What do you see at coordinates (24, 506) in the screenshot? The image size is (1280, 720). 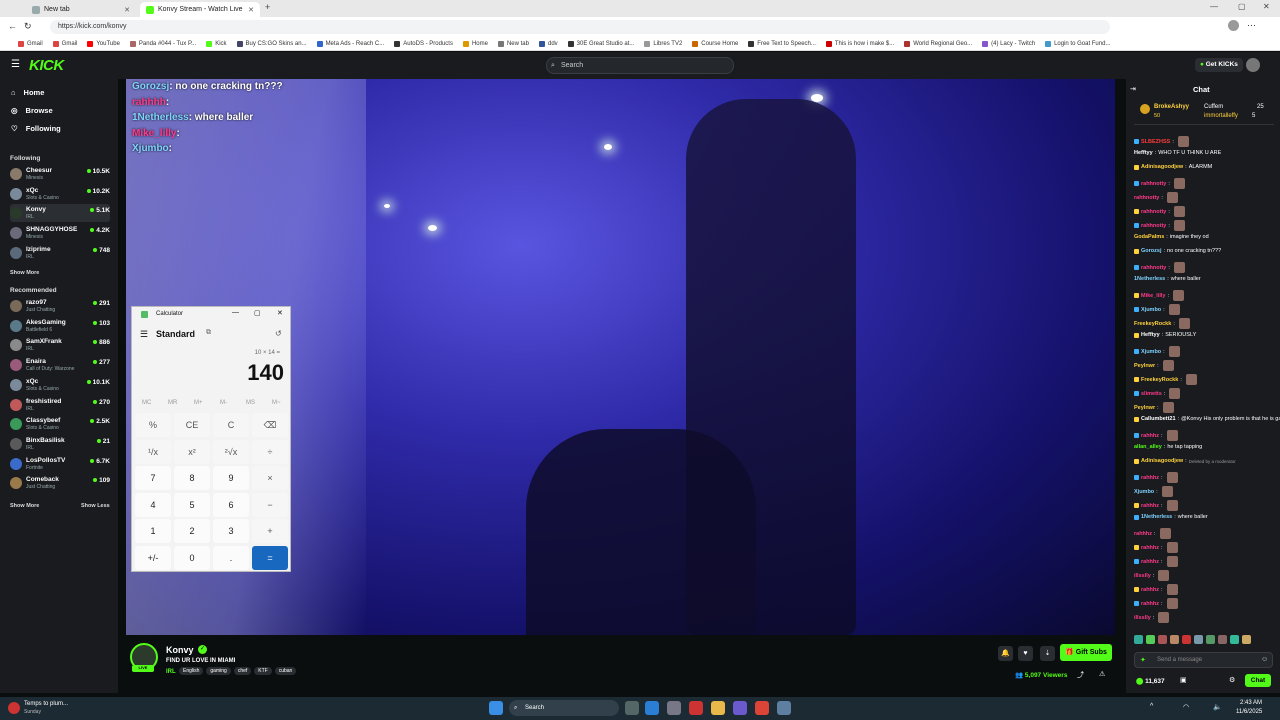 I see `show-more-recommended: Show More` at bounding box center [24, 506].